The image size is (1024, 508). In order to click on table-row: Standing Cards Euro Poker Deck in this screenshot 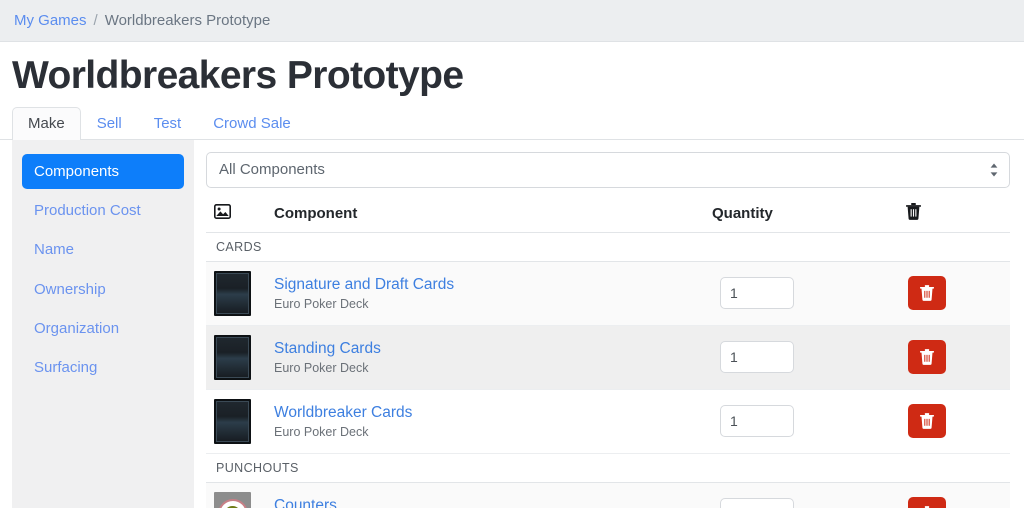, I will do `click(608, 357)`.